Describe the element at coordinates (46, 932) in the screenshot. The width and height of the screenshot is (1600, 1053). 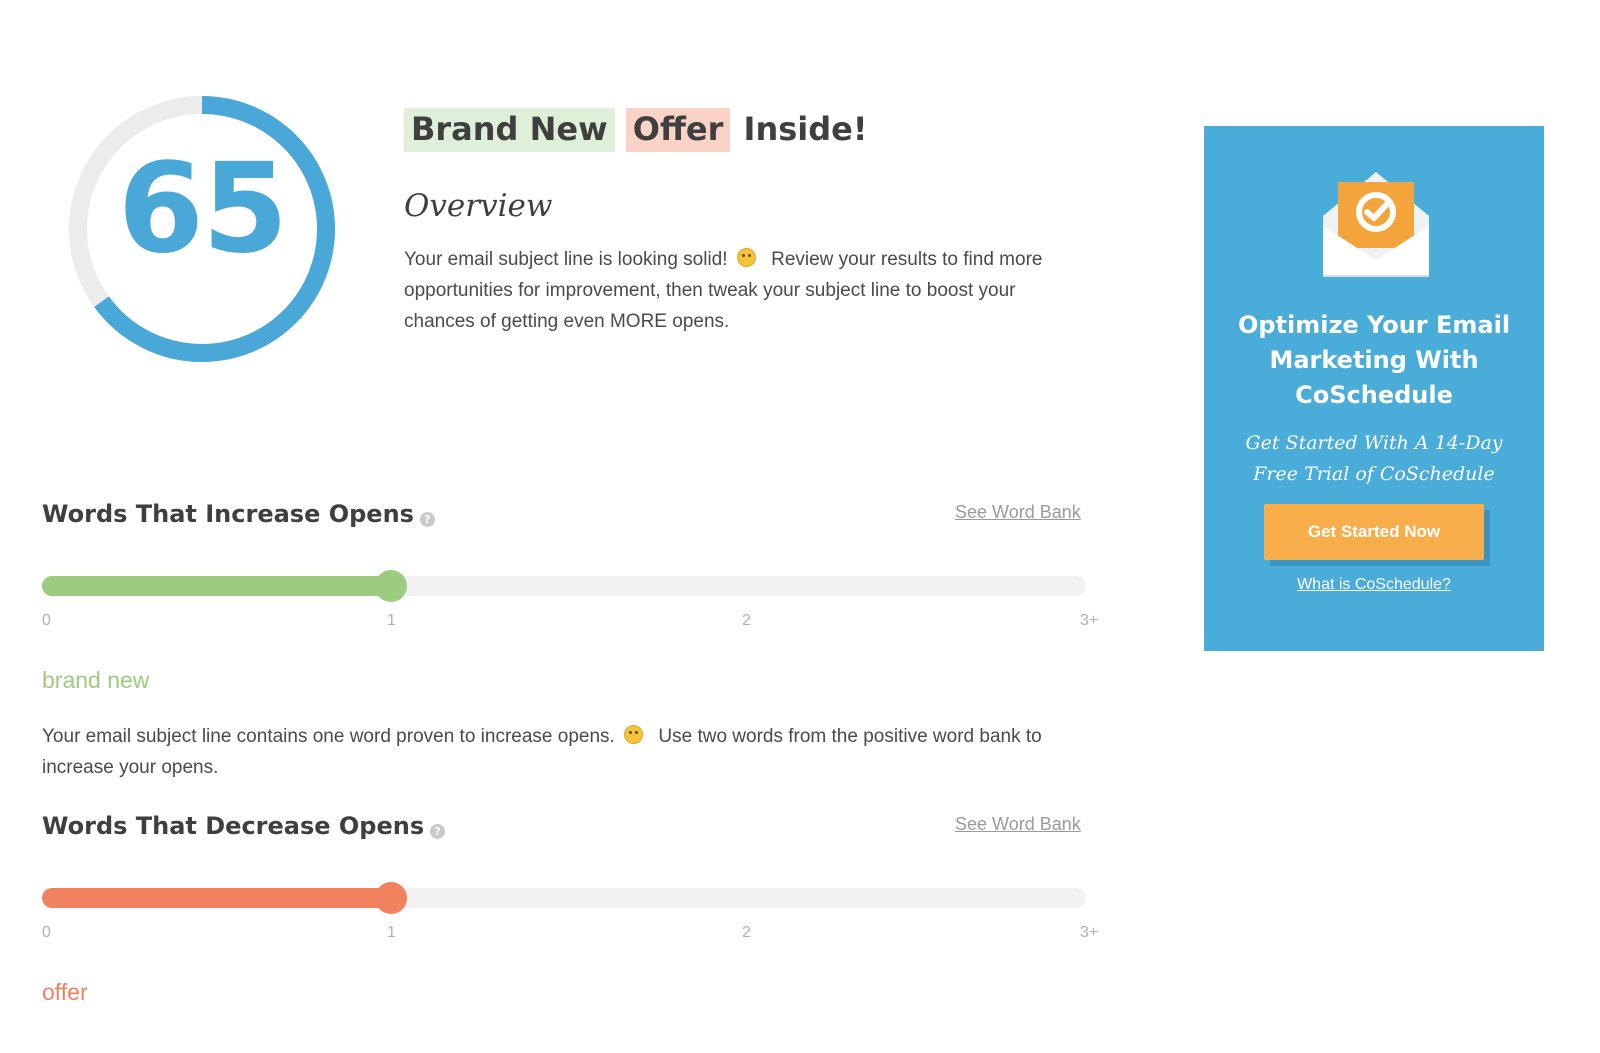
I see `decrease-tick-0: 0` at that location.